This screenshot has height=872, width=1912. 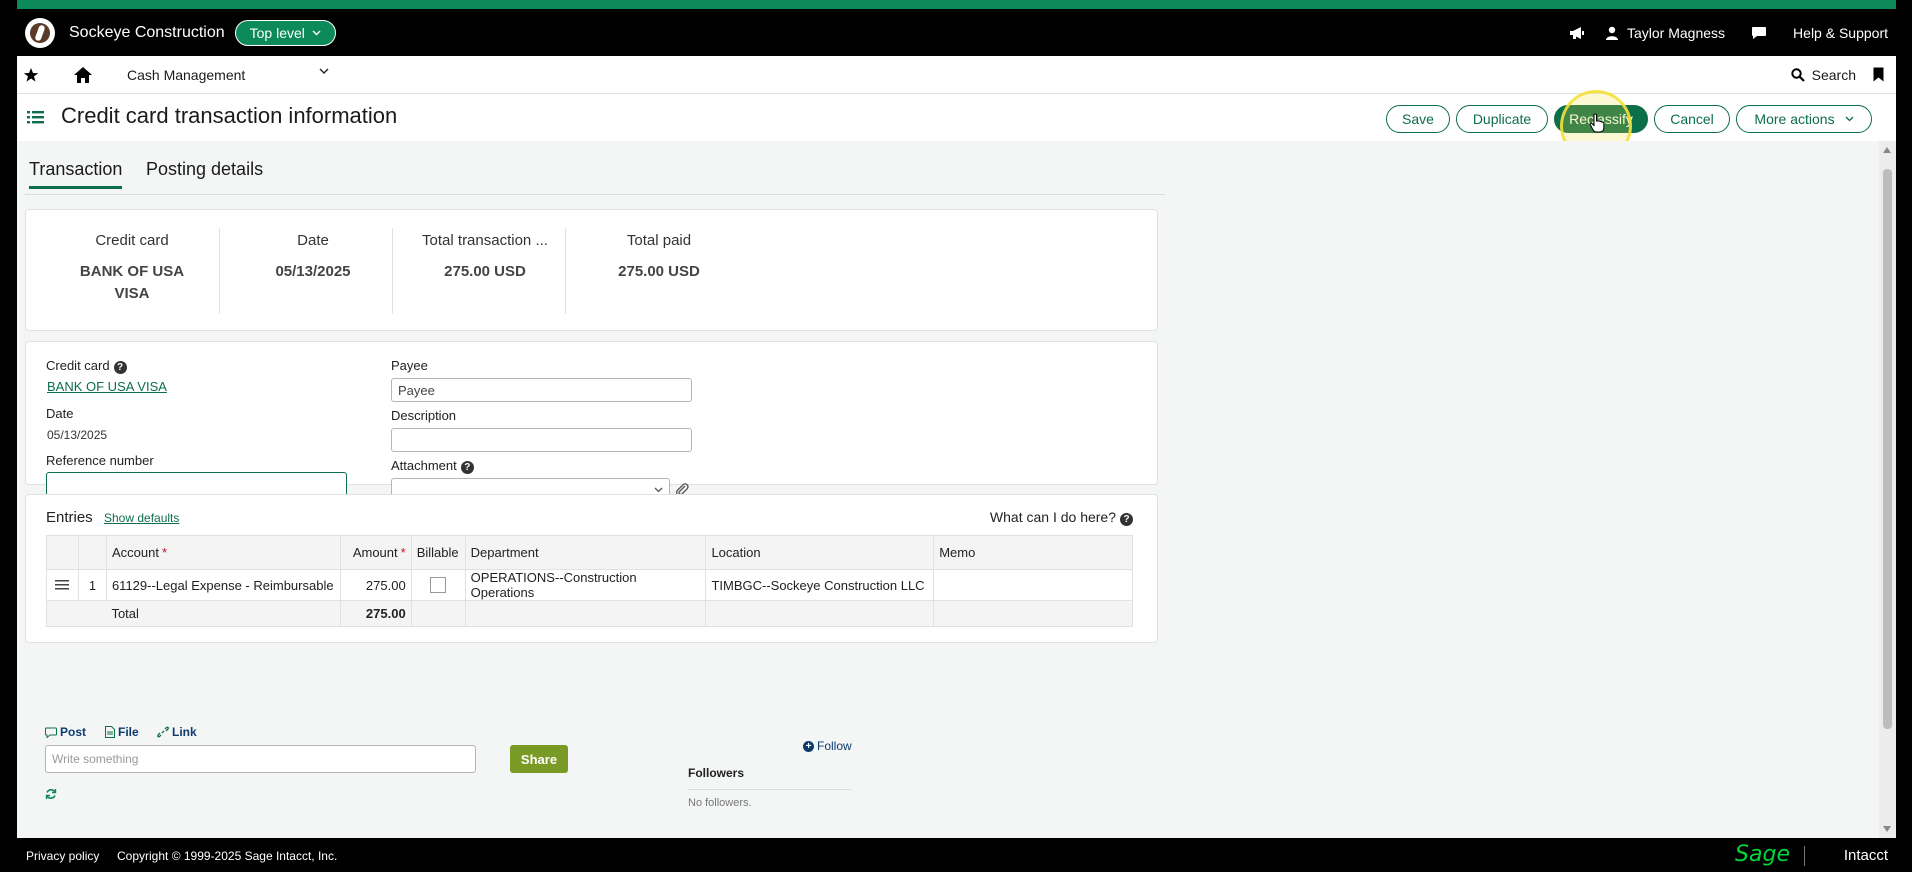 What do you see at coordinates (141, 518) in the screenshot?
I see `show-defaults-link: Show defaults` at bounding box center [141, 518].